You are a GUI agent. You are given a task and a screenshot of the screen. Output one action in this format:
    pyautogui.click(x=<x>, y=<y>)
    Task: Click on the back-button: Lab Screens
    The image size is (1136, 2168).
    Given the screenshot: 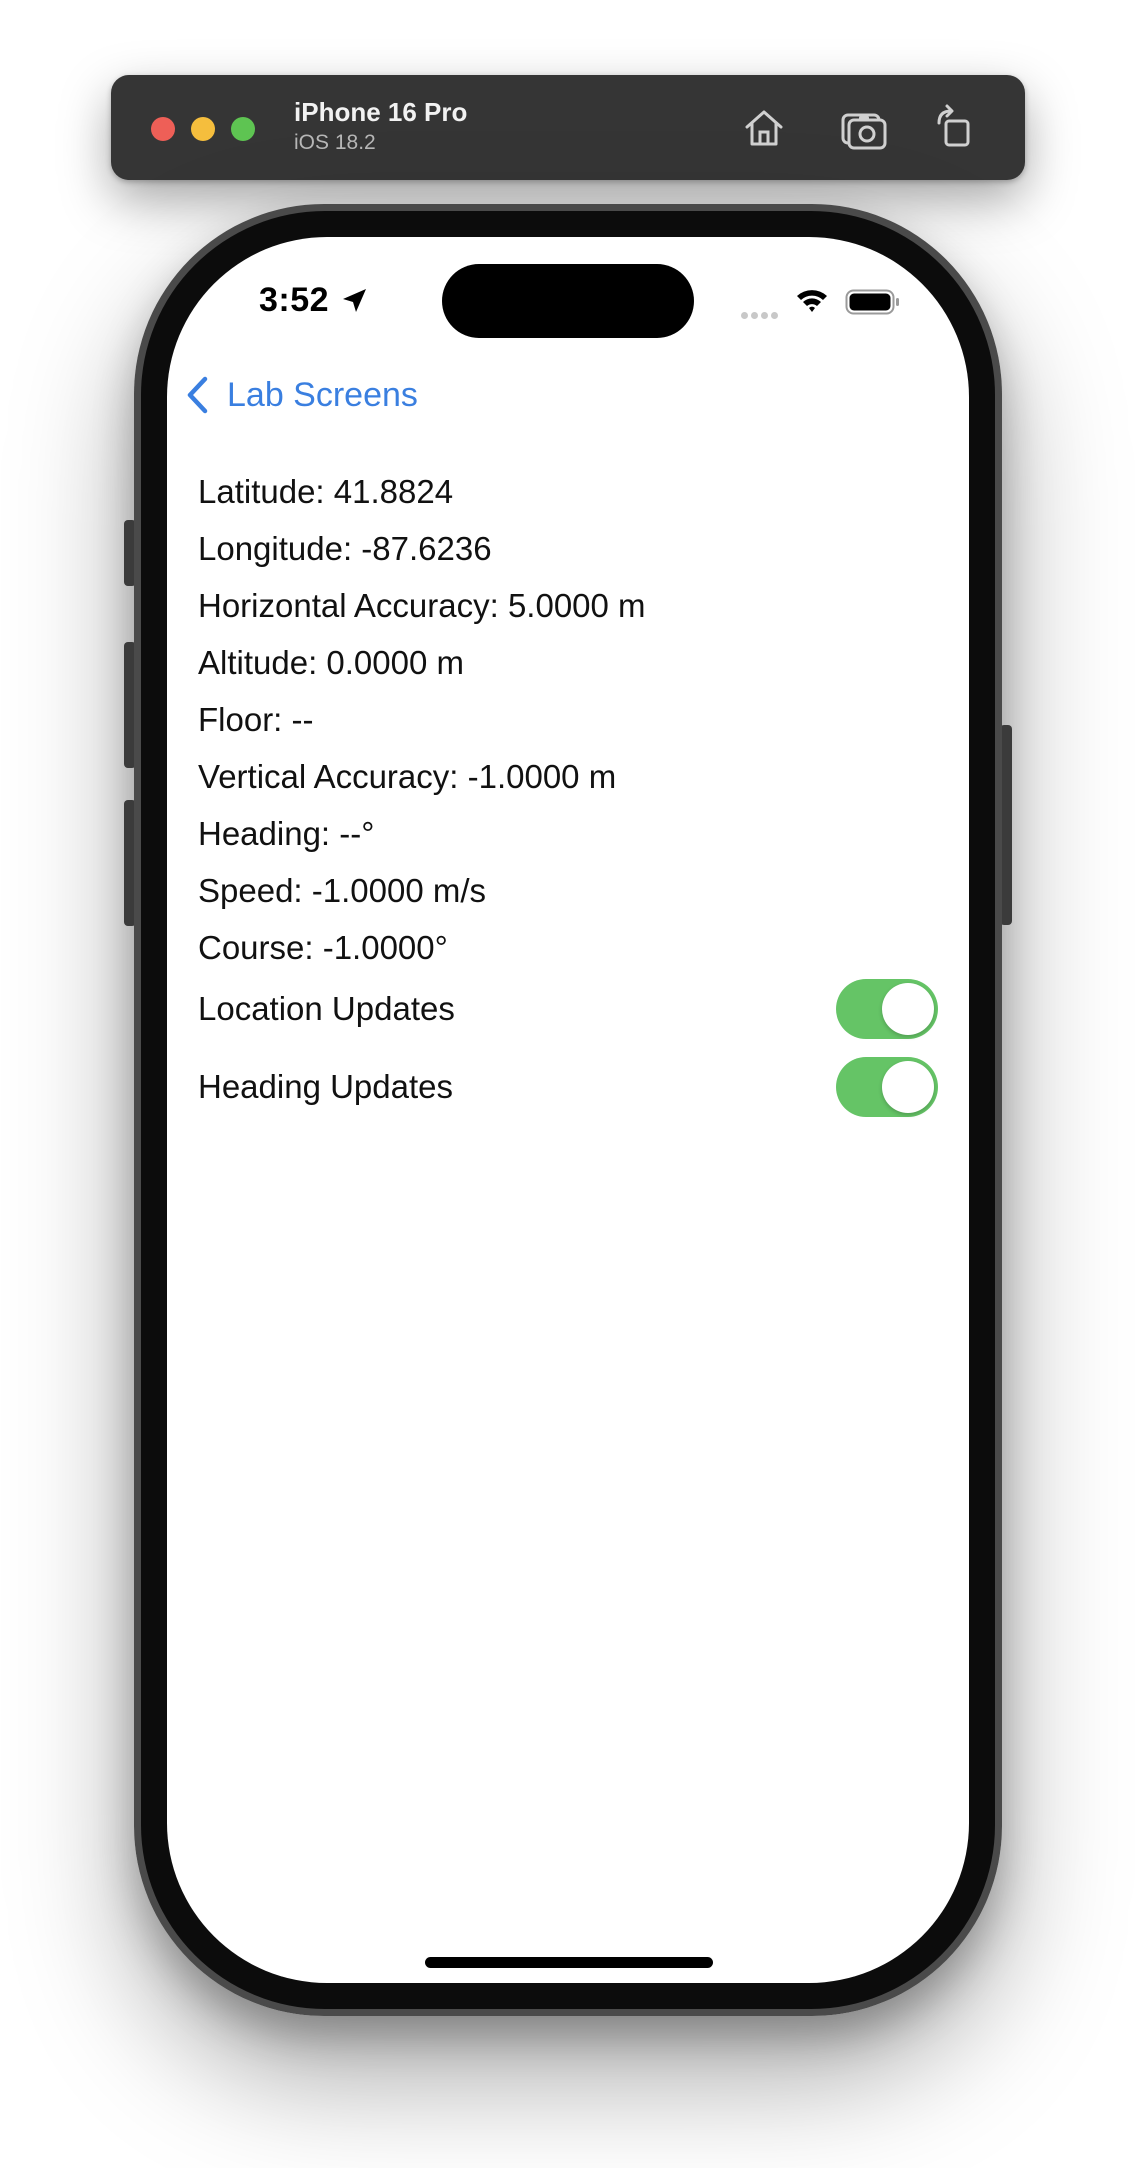 What is the action you would take?
    pyautogui.click(x=300, y=395)
    